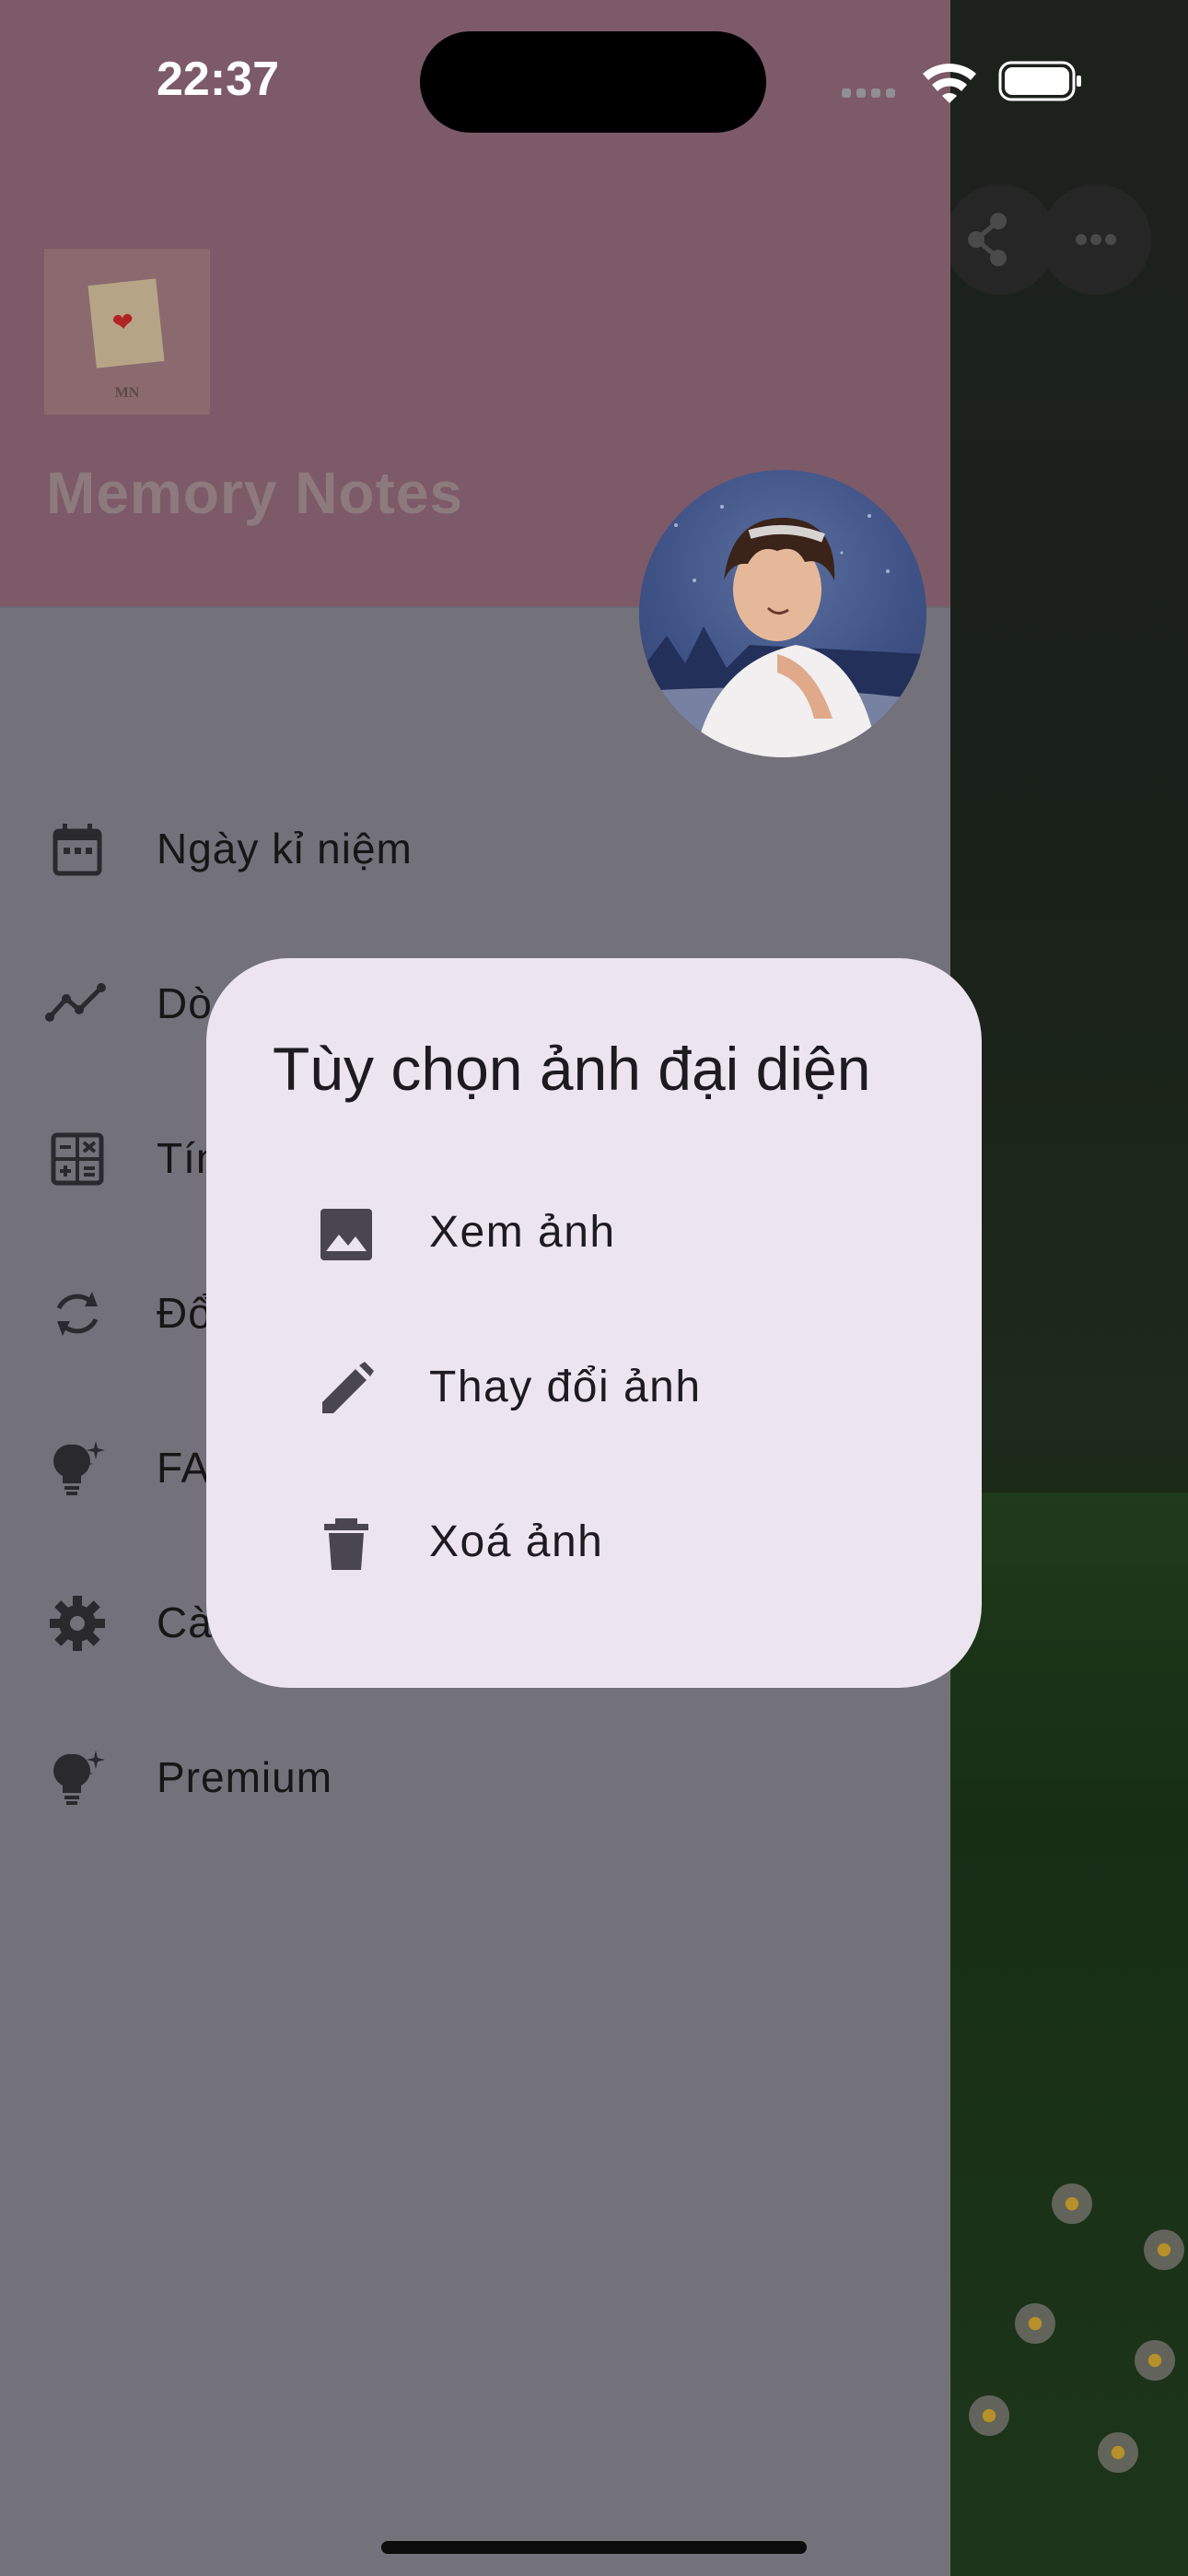  Describe the element at coordinates (475, 1774) in the screenshot. I see `menu-item-premium: Premium` at that location.